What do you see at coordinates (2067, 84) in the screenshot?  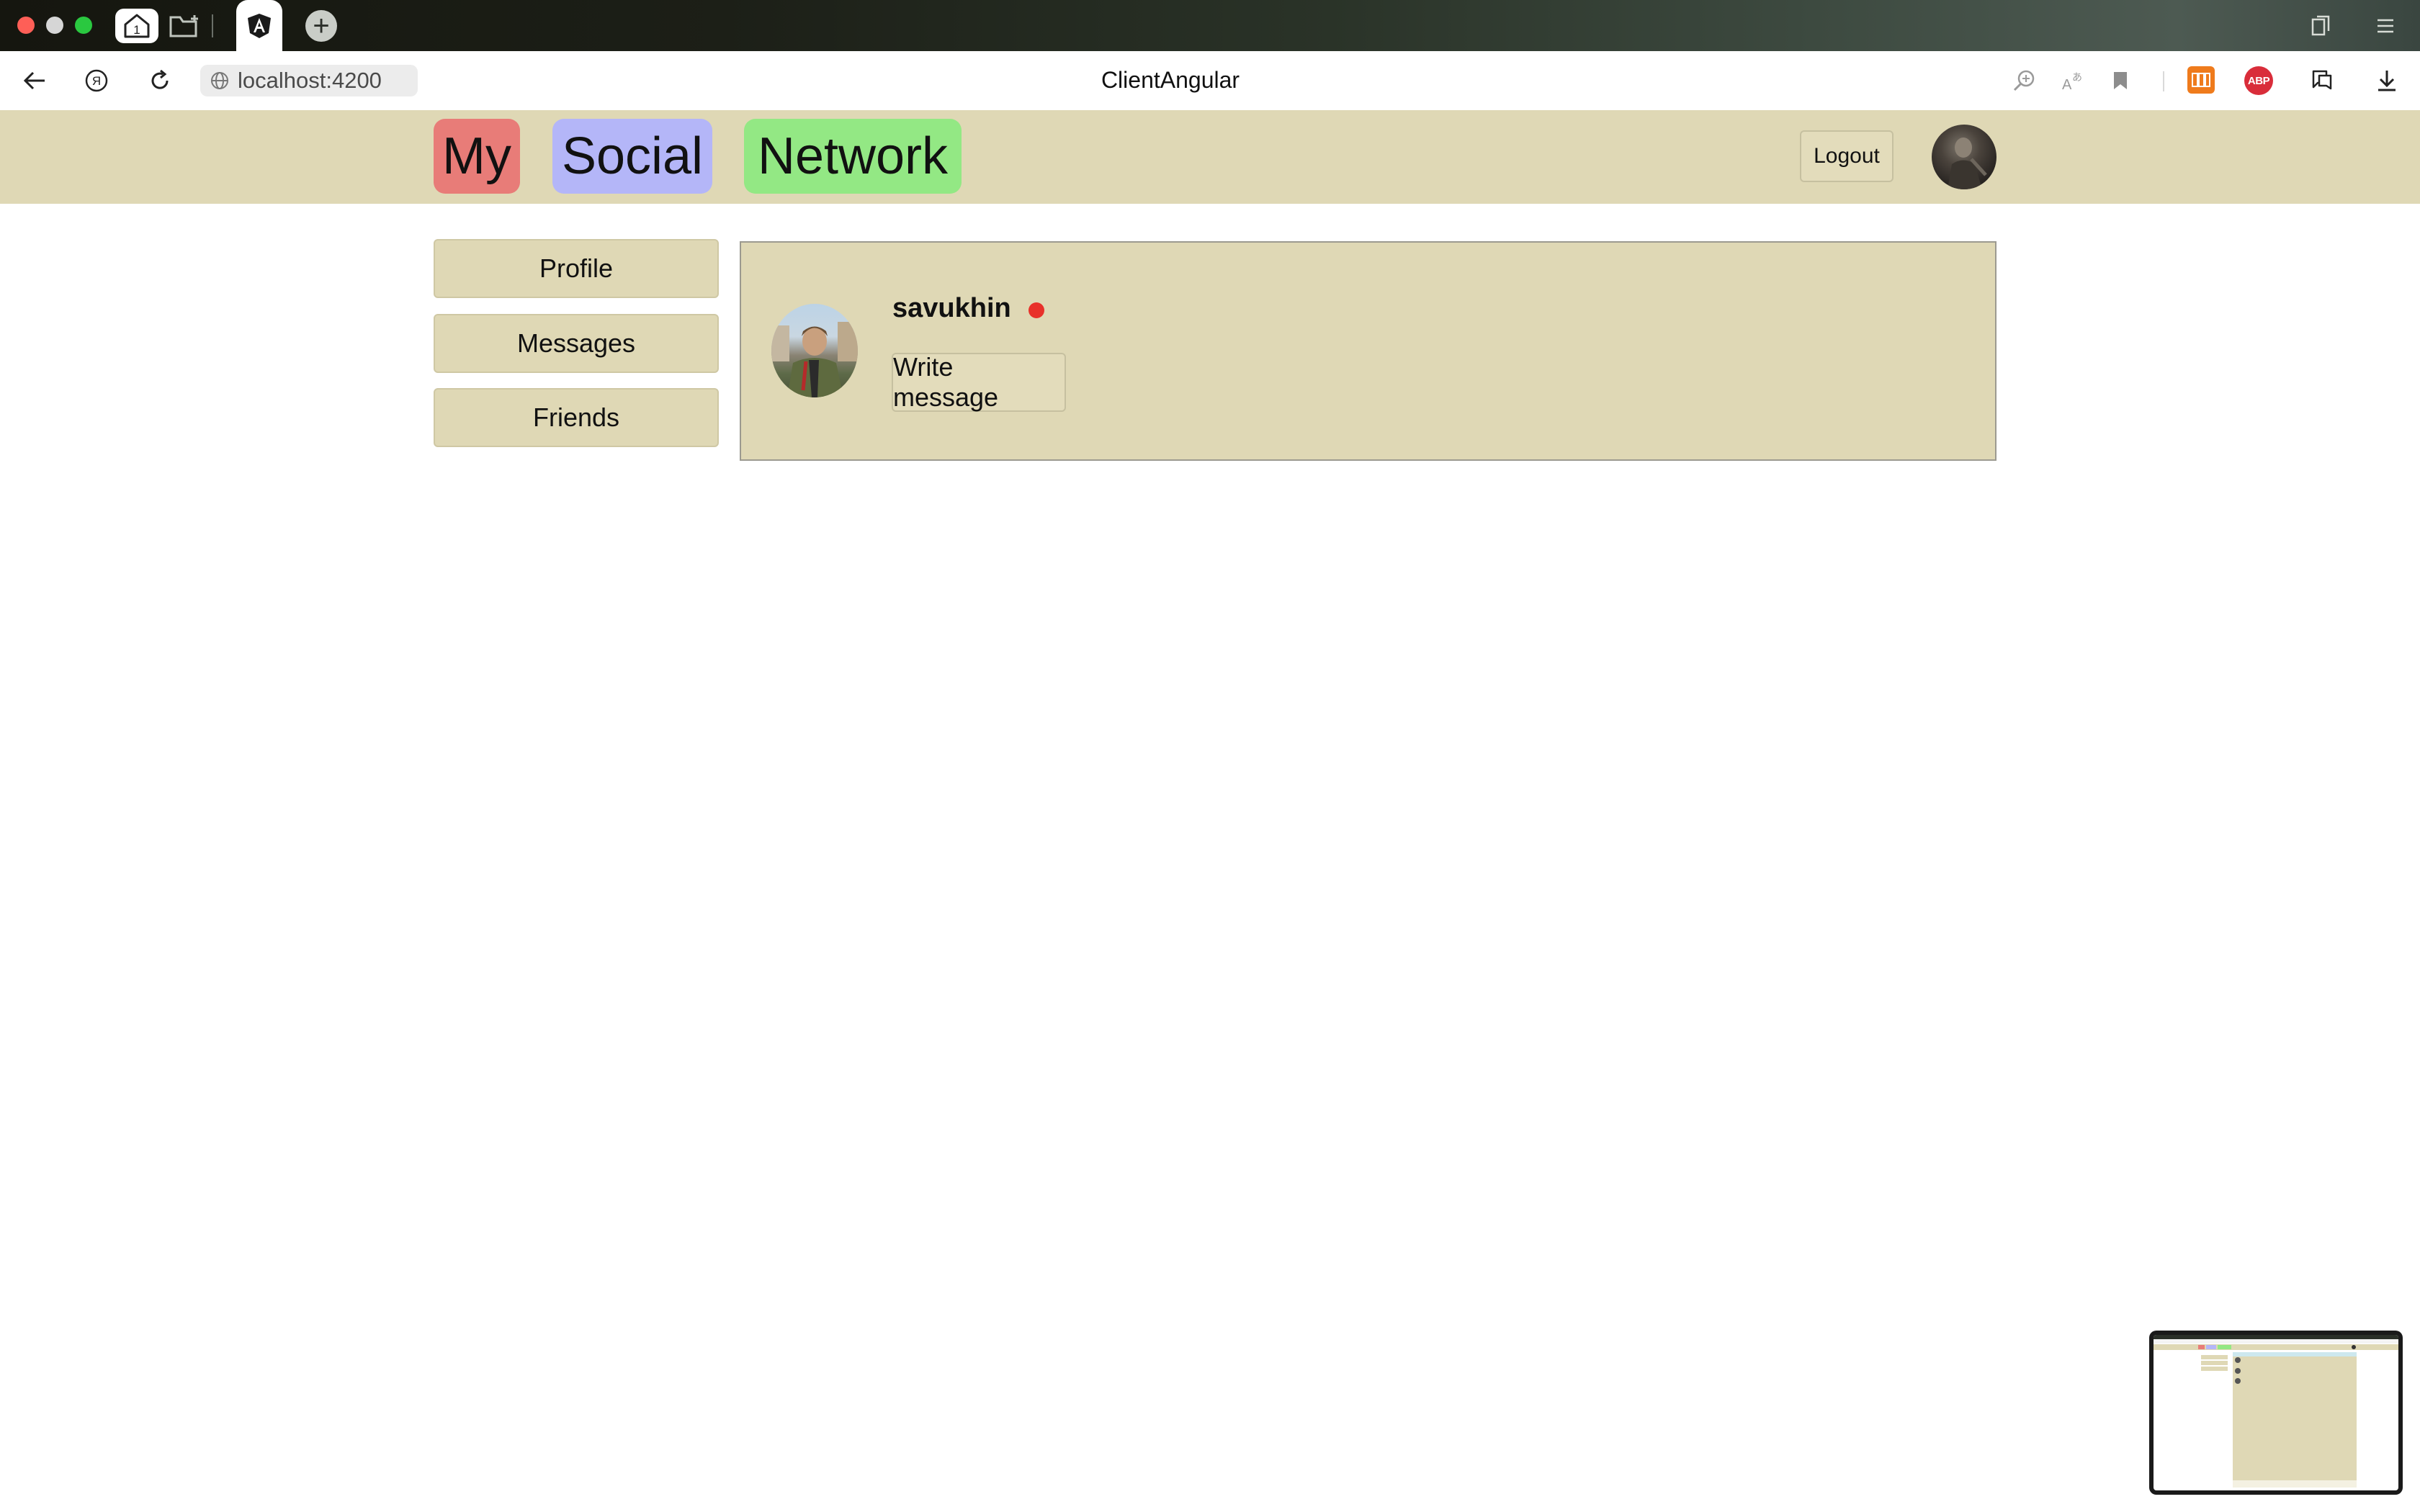 I see `svg-text: A` at bounding box center [2067, 84].